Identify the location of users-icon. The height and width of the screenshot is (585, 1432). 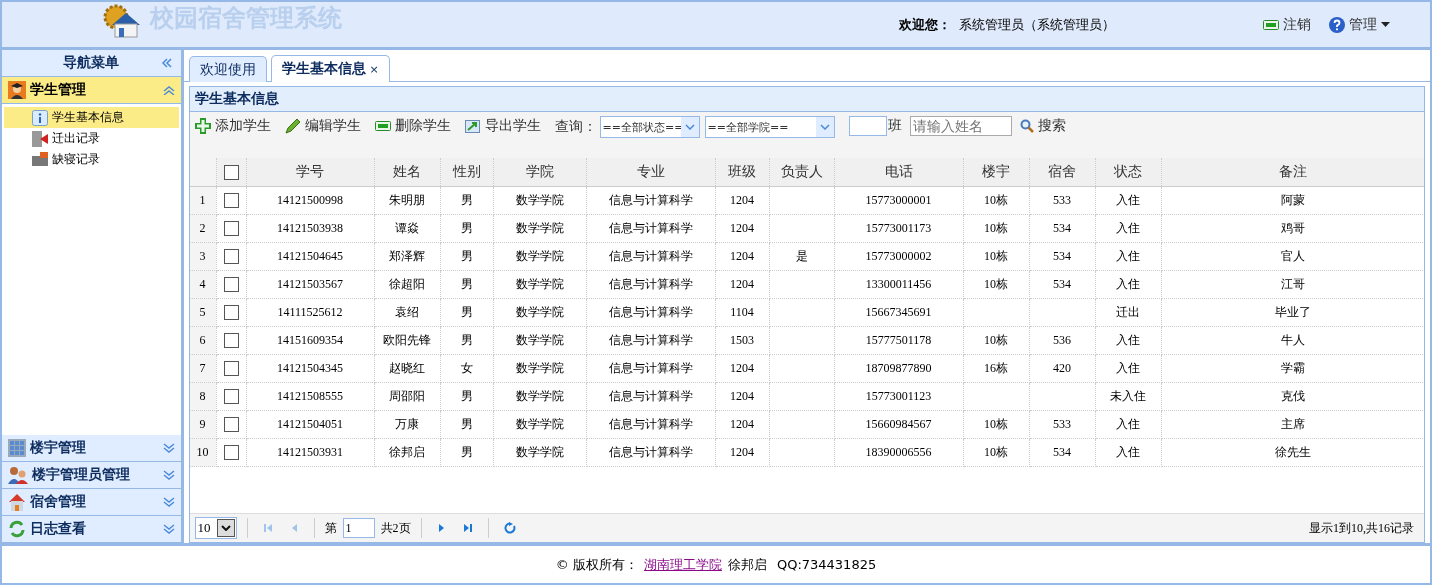
(18, 475).